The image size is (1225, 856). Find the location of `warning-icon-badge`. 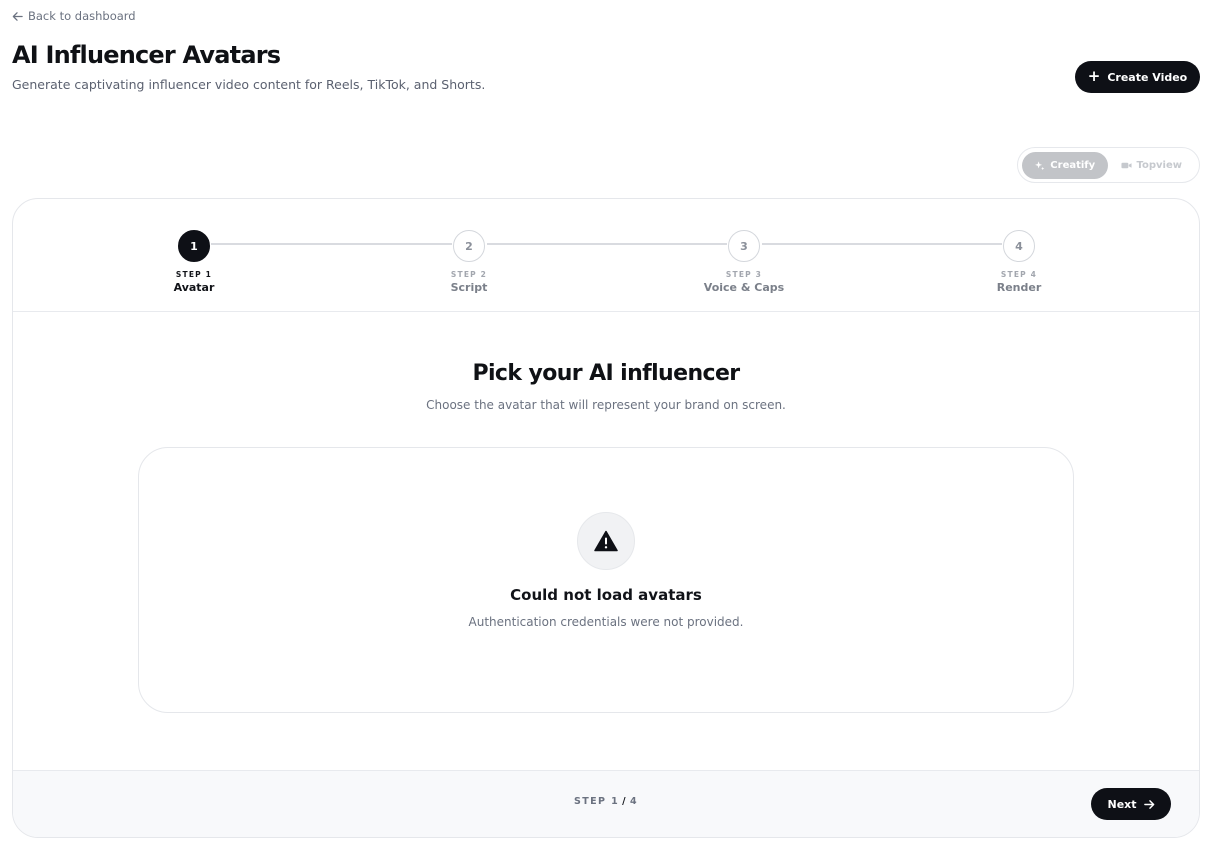

warning-icon-badge is located at coordinates (606, 541).